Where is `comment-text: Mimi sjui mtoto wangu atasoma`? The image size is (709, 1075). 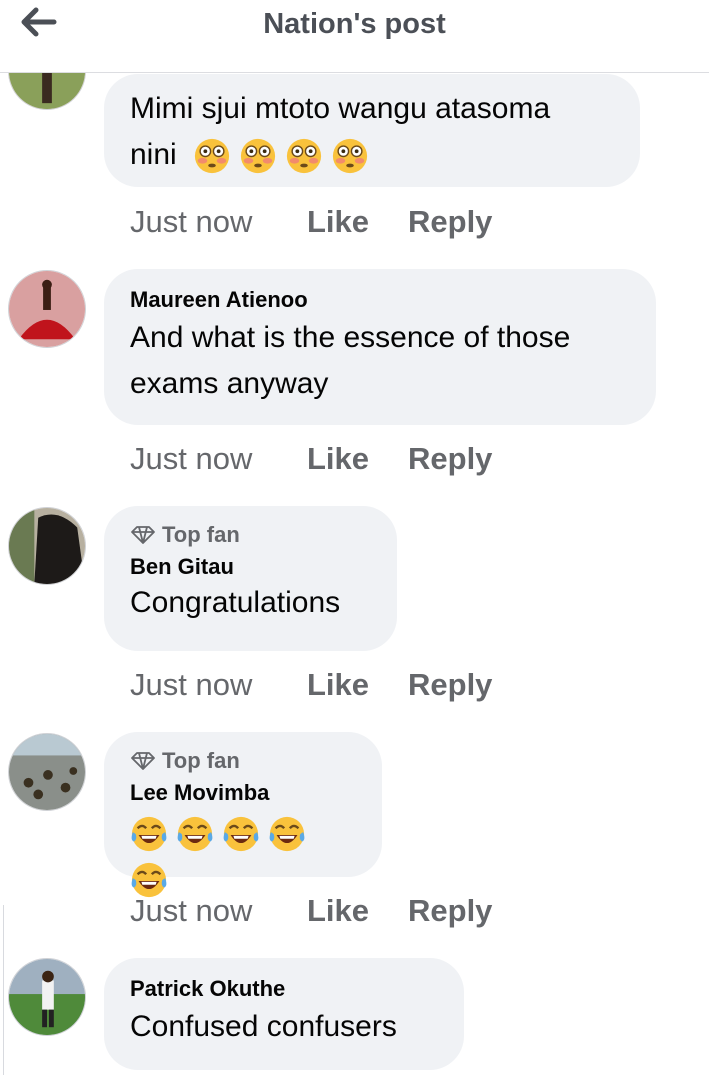
comment-text: Mimi sjui mtoto wangu atasoma is located at coordinates (340, 108).